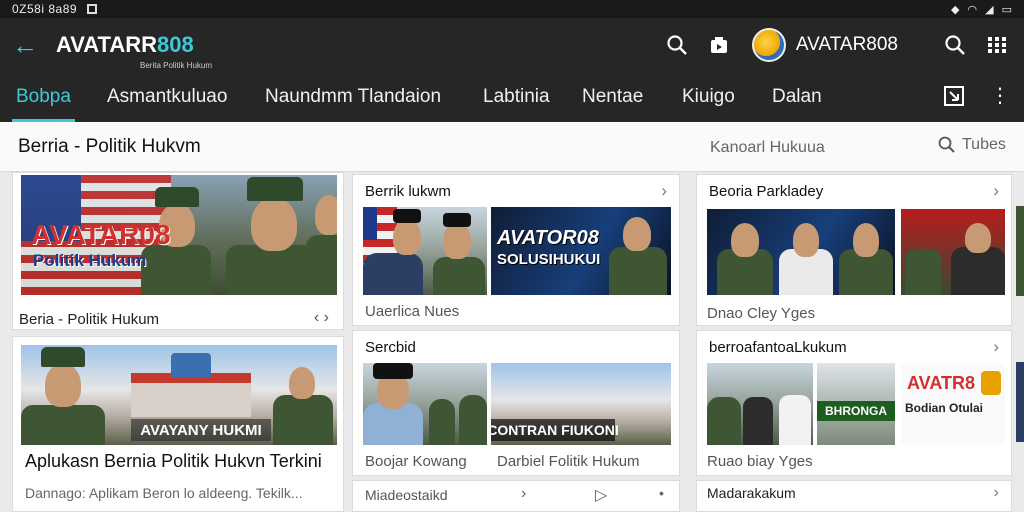 This screenshot has height=512, width=1024. I want to click on middle-top-image-2: AVATOR08 SOLUSIHUKUI, so click(581, 251).